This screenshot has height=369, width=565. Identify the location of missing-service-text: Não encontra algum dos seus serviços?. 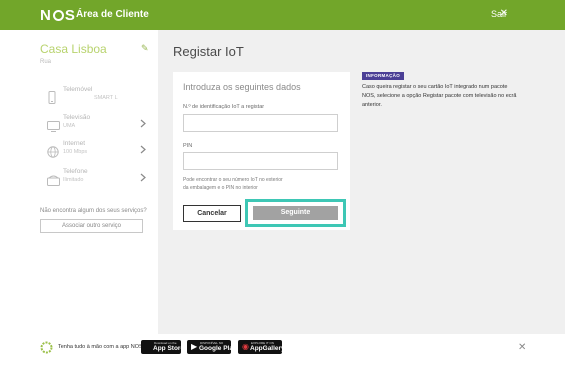
(93, 211).